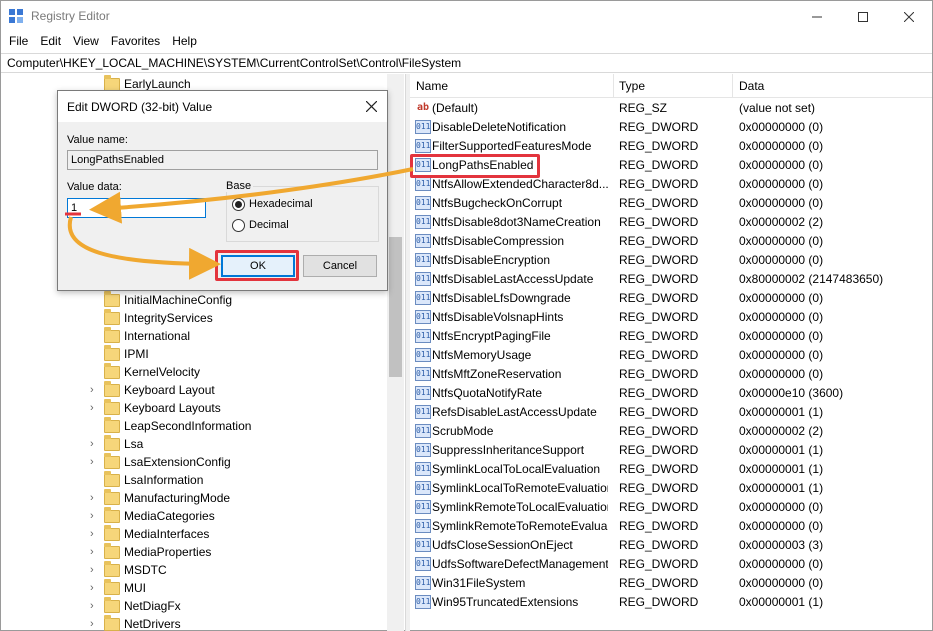 This screenshot has height=631, width=933. What do you see at coordinates (340, 266) in the screenshot?
I see `cancel-button: Cancel` at bounding box center [340, 266].